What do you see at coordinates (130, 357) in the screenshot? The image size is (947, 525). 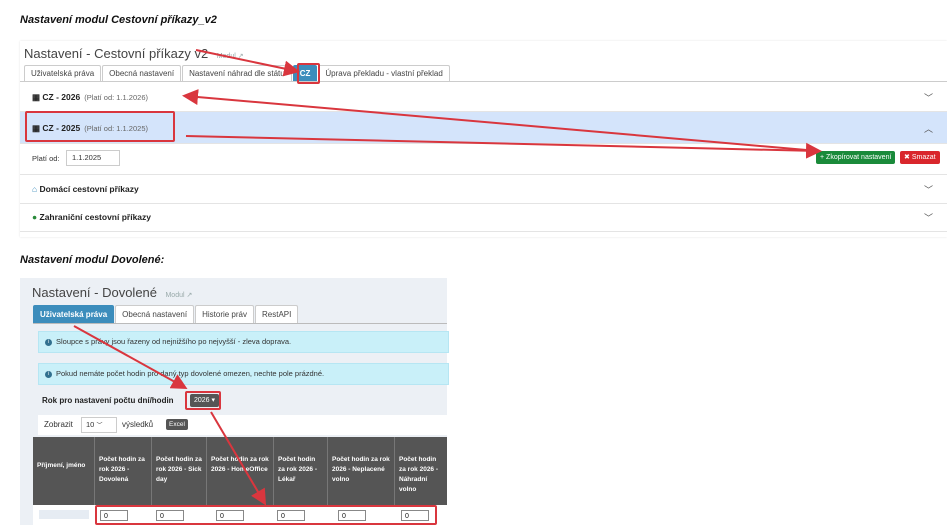 I see `arrow-tab-to-year` at bounding box center [130, 357].